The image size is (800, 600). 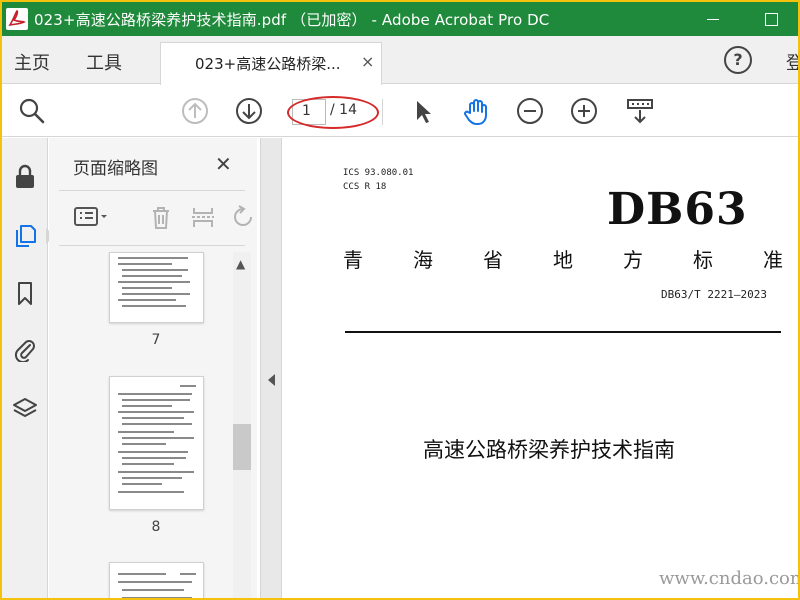 I want to click on standard-number: DB63/T 2221—2023, so click(x=714, y=294).